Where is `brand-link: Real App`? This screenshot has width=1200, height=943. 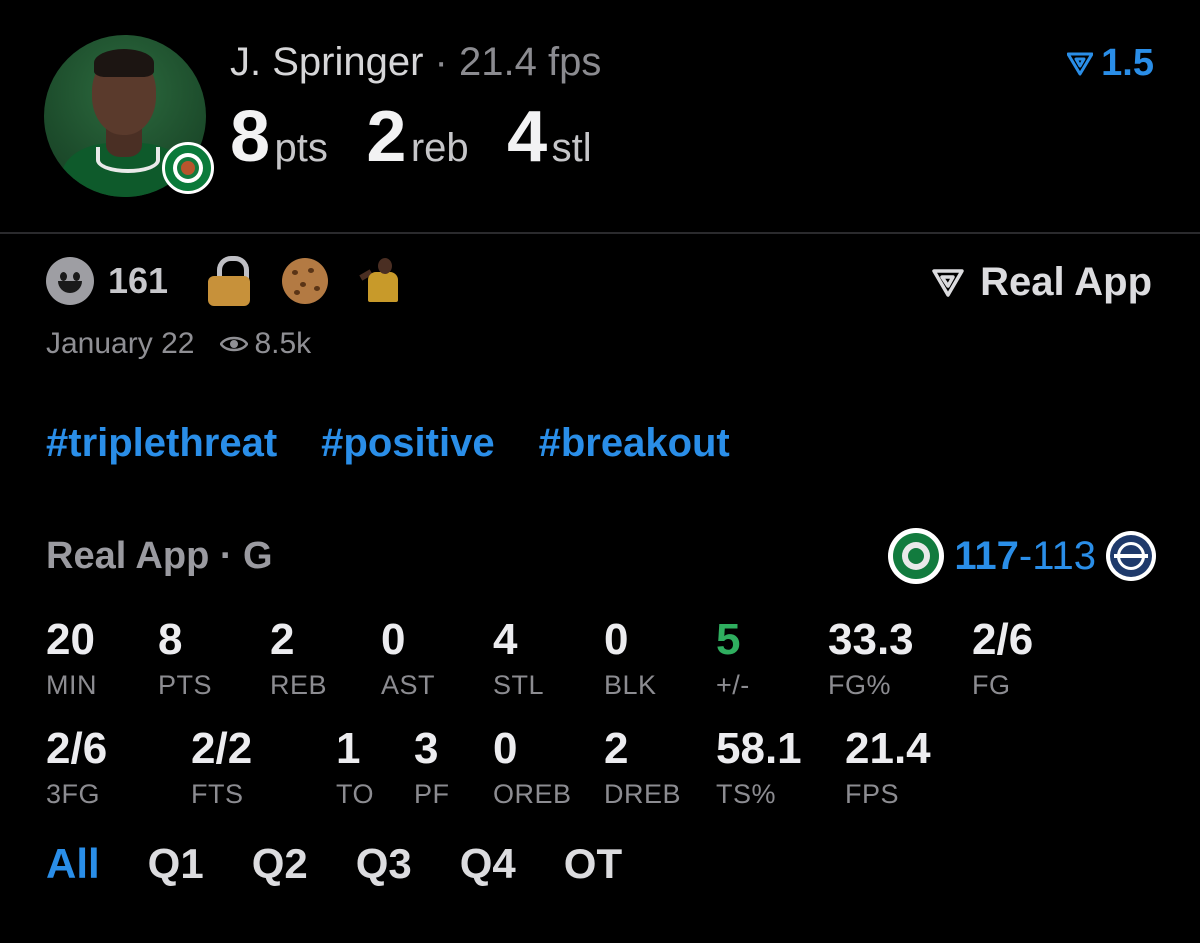 brand-link: Real App is located at coordinates (1042, 282).